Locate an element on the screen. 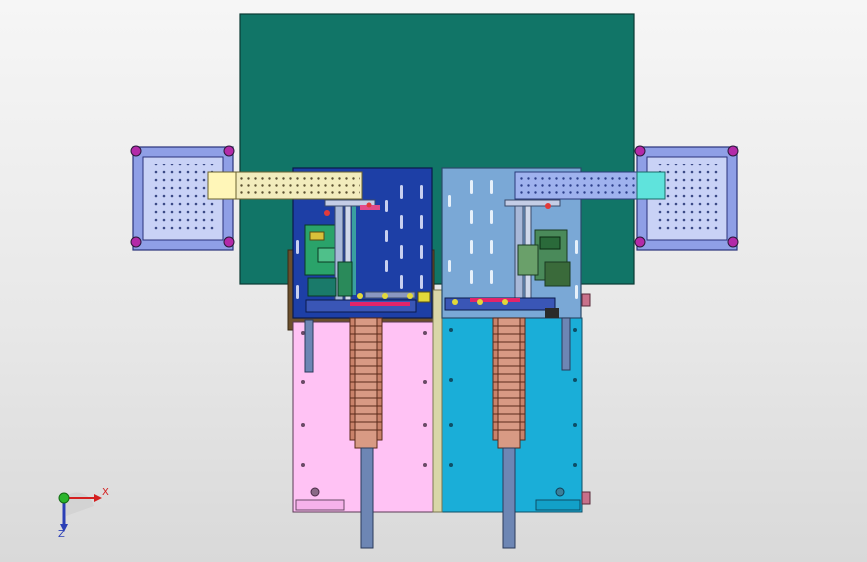 The image size is (867, 562). right-cylinder is located at coordinates (566, 344).